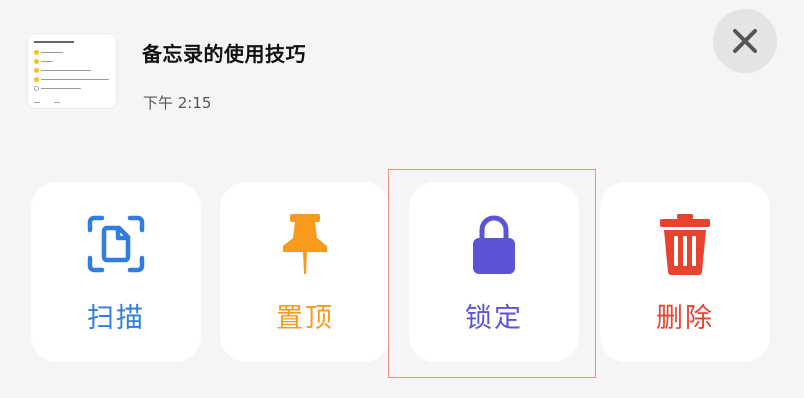 The height and width of the screenshot is (398, 804). What do you see at coordinates (305, 244) in the screenshot?
I see `pin-icon` at bounding box center [305, 244].